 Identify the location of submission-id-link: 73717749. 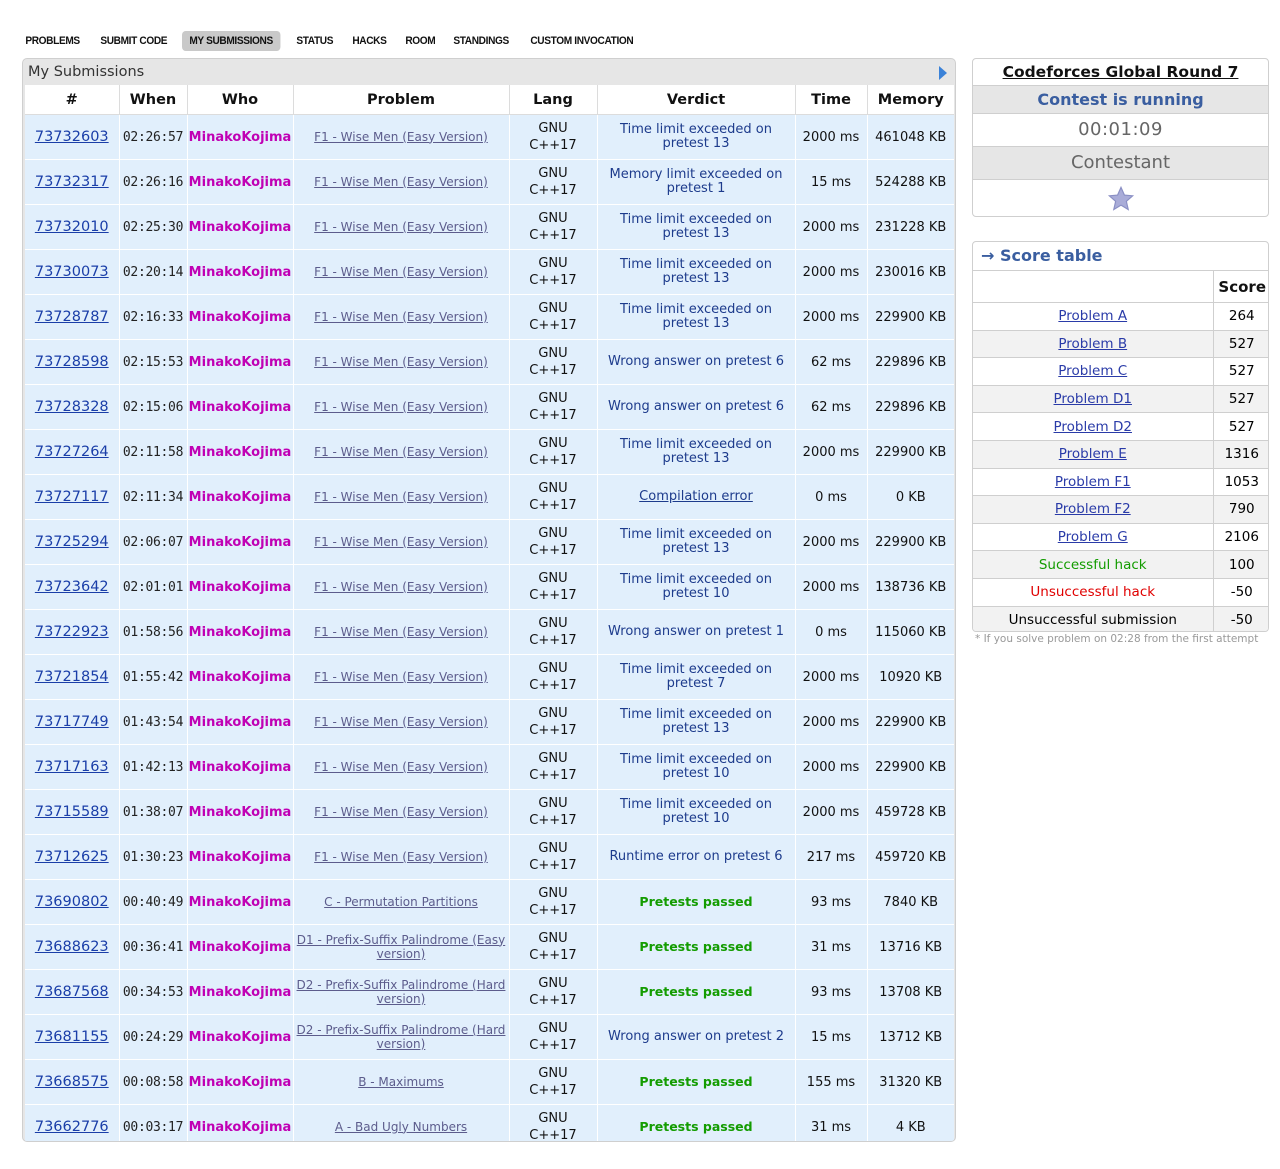
(72, 722).